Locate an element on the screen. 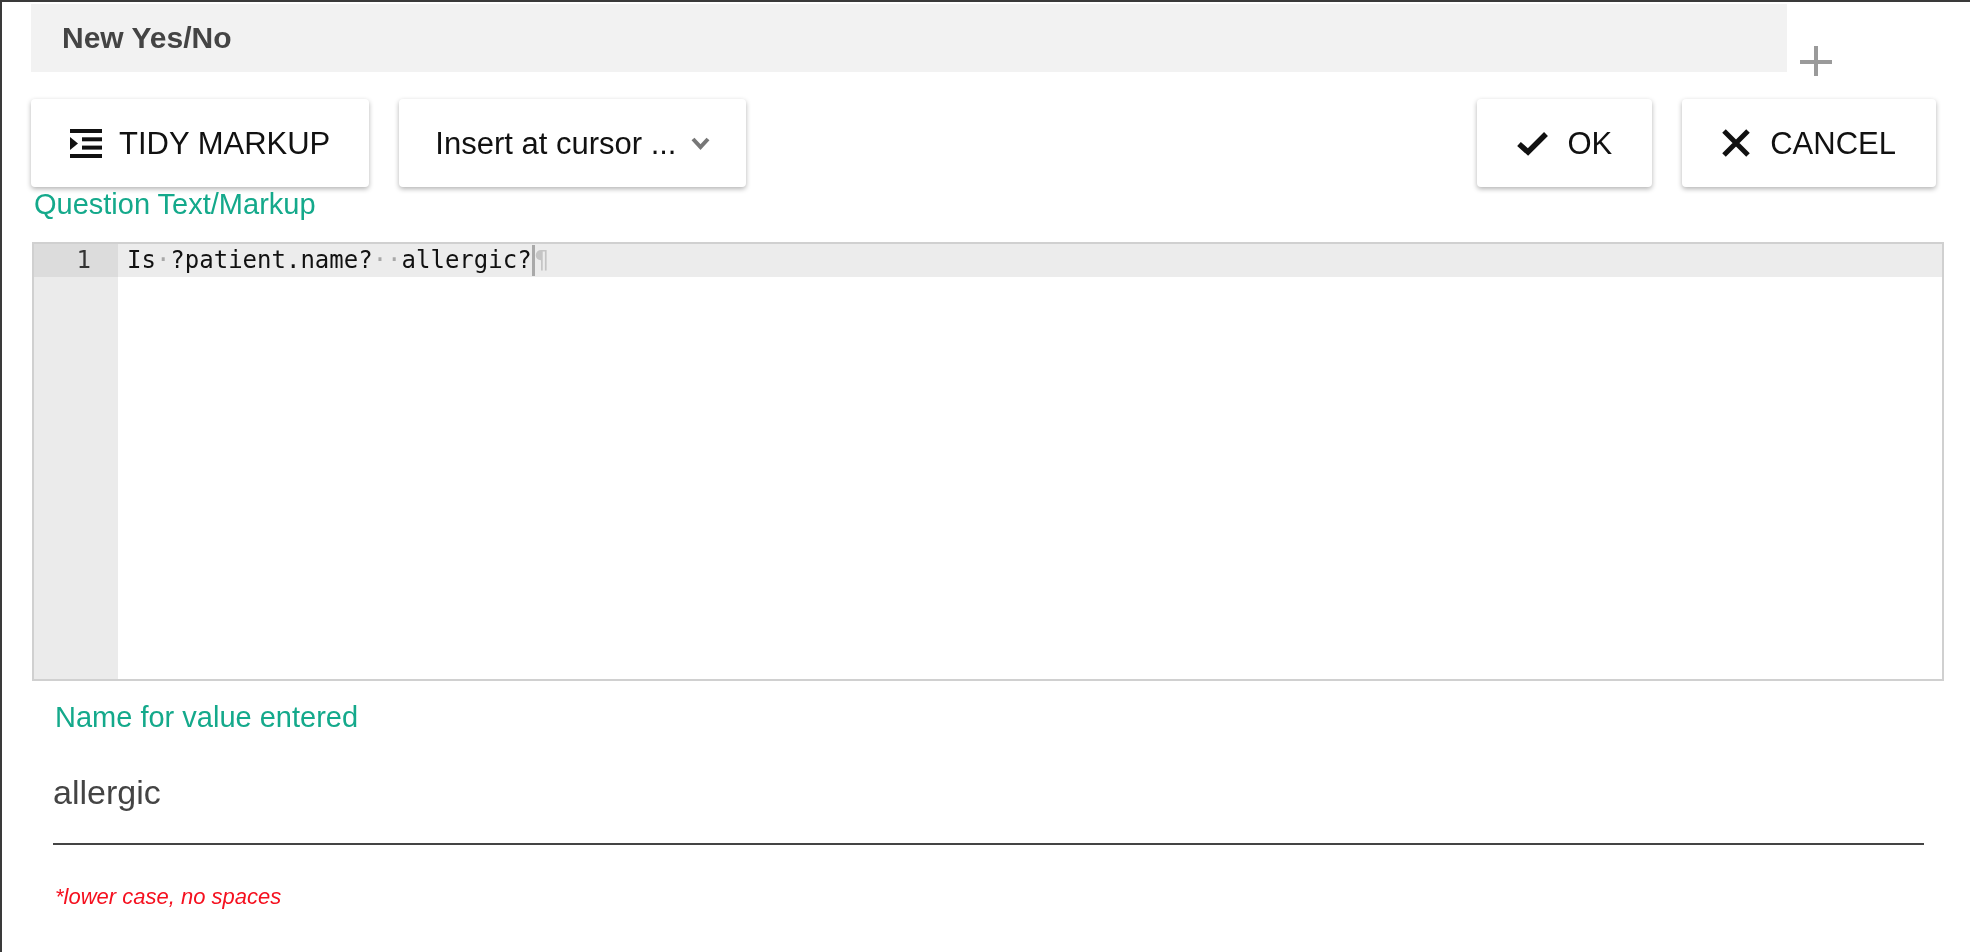  hint-text: *lower case, no spaces is located at coordinates (168, 897).